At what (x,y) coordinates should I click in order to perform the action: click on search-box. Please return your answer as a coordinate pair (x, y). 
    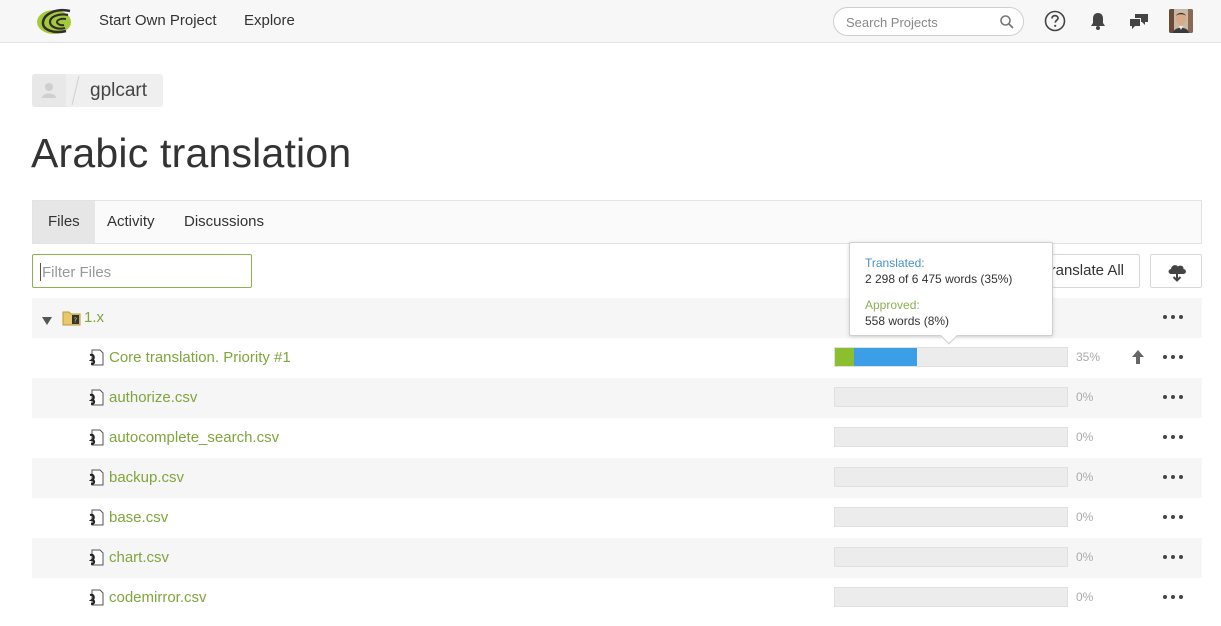
    Looking at the image, I should click on (928, 21).